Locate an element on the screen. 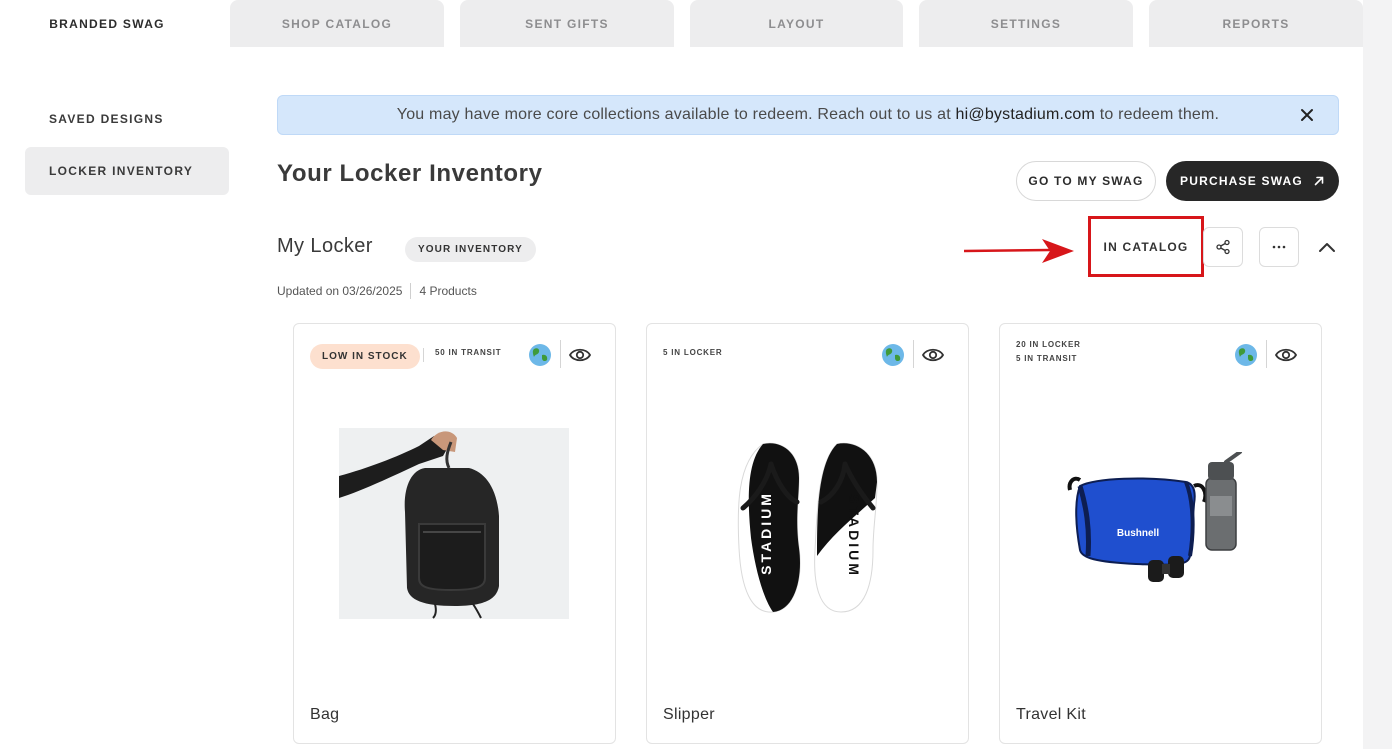 The image size is (1392, 749). product-count: 4 Products is located at coordinates (448, 291).